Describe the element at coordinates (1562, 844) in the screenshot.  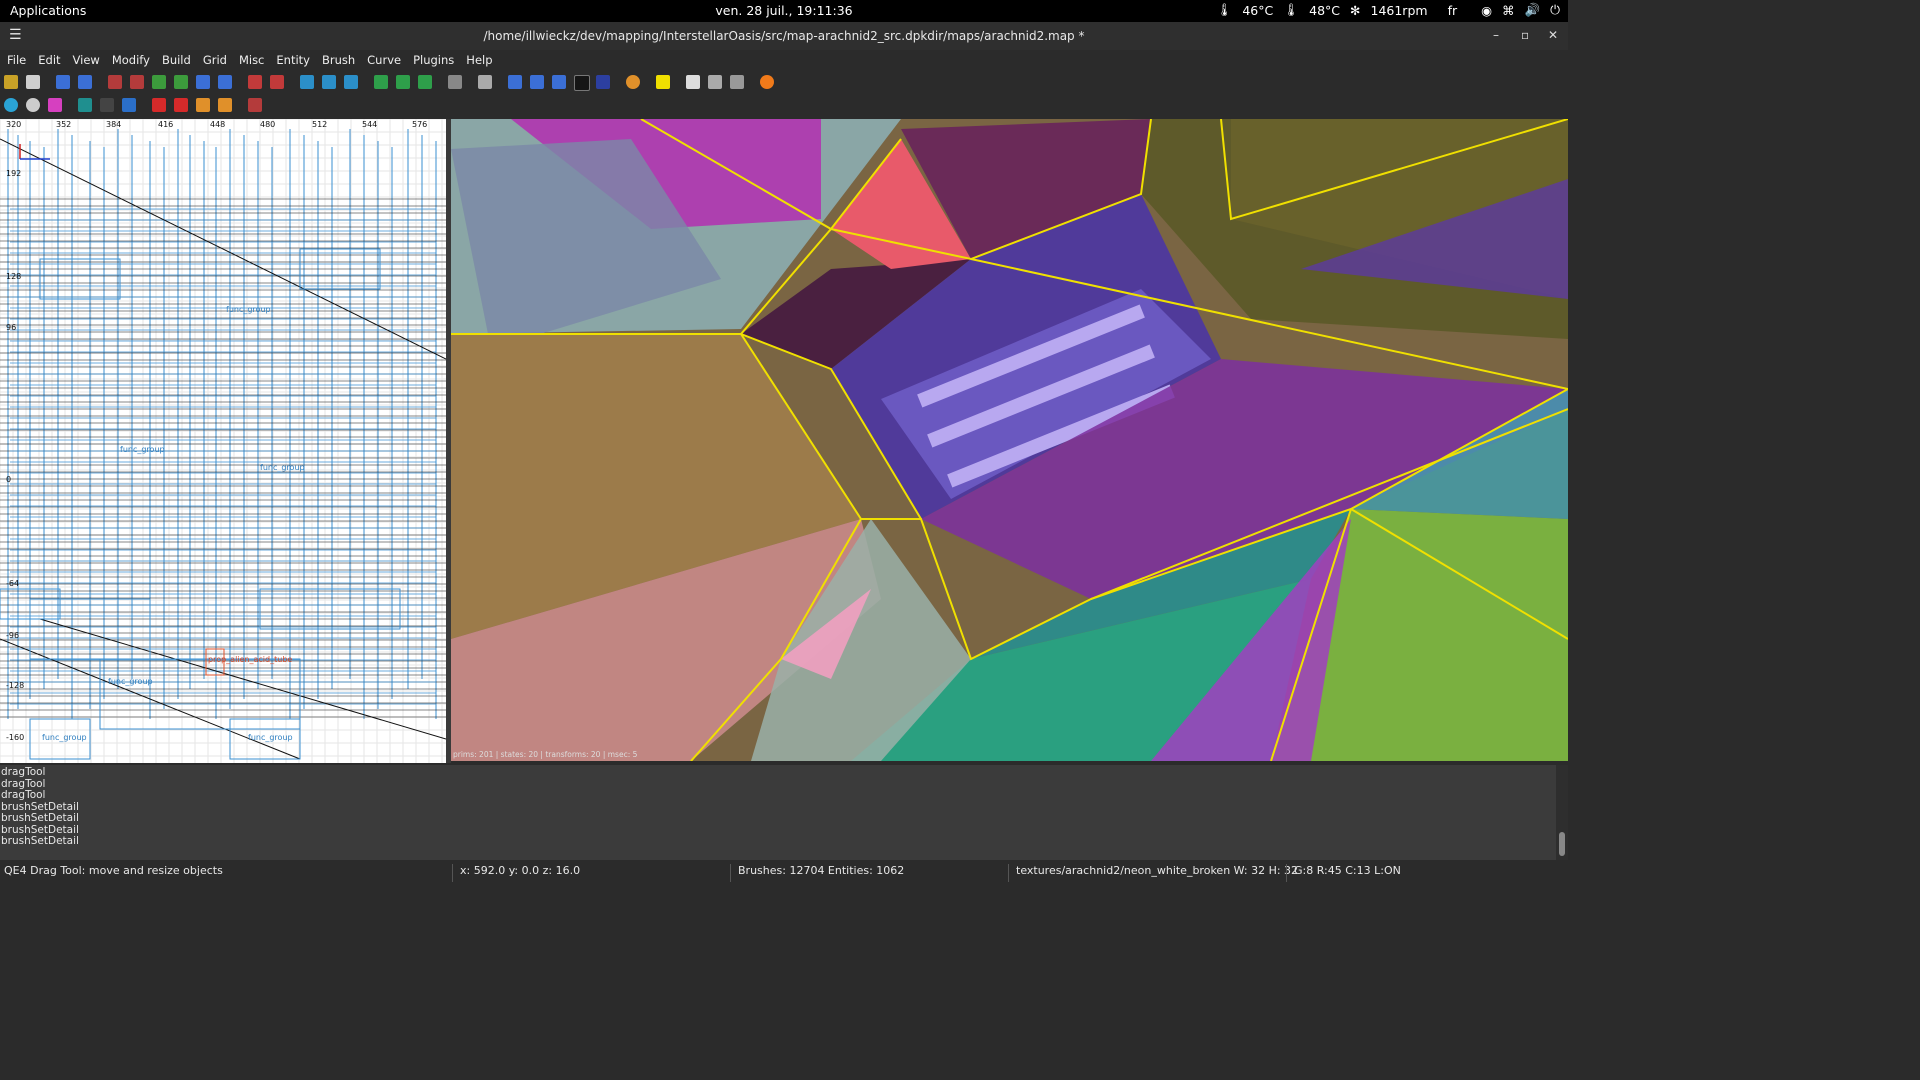
I see `scrollbar-thumb` at that location.